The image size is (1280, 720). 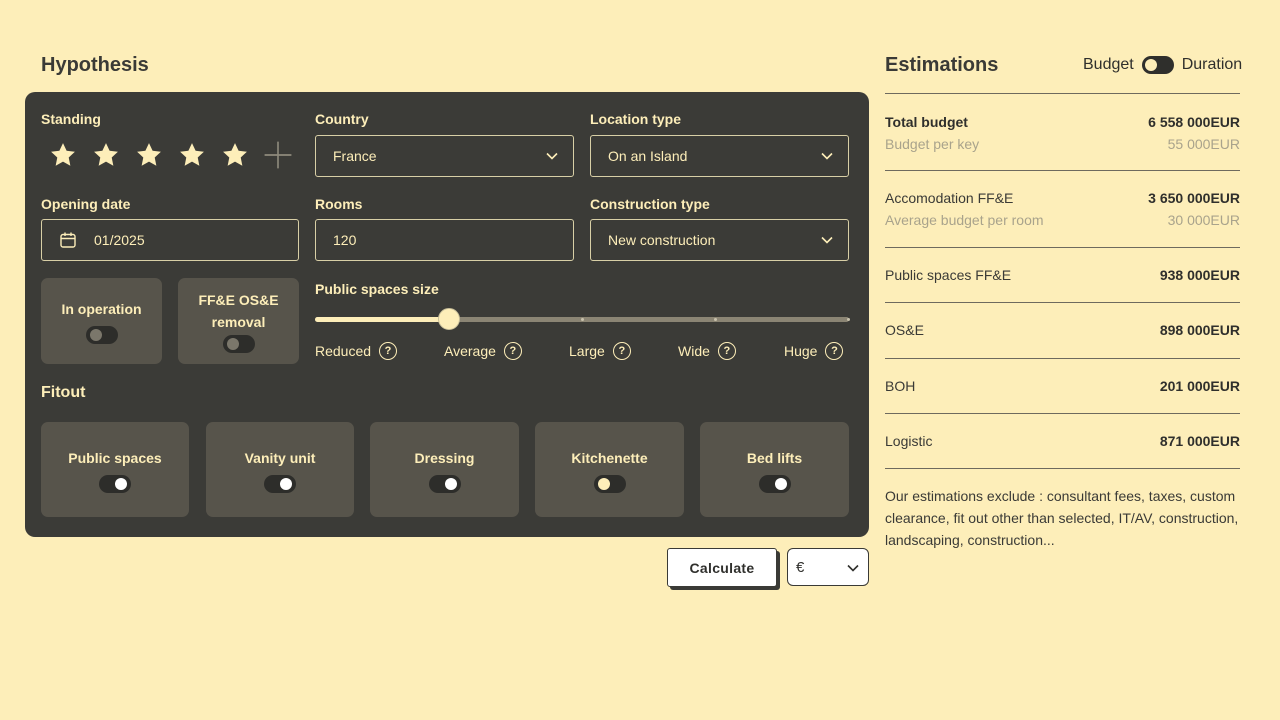 I want to click on size-option-label: Reduced, so click(x=343, y=351).